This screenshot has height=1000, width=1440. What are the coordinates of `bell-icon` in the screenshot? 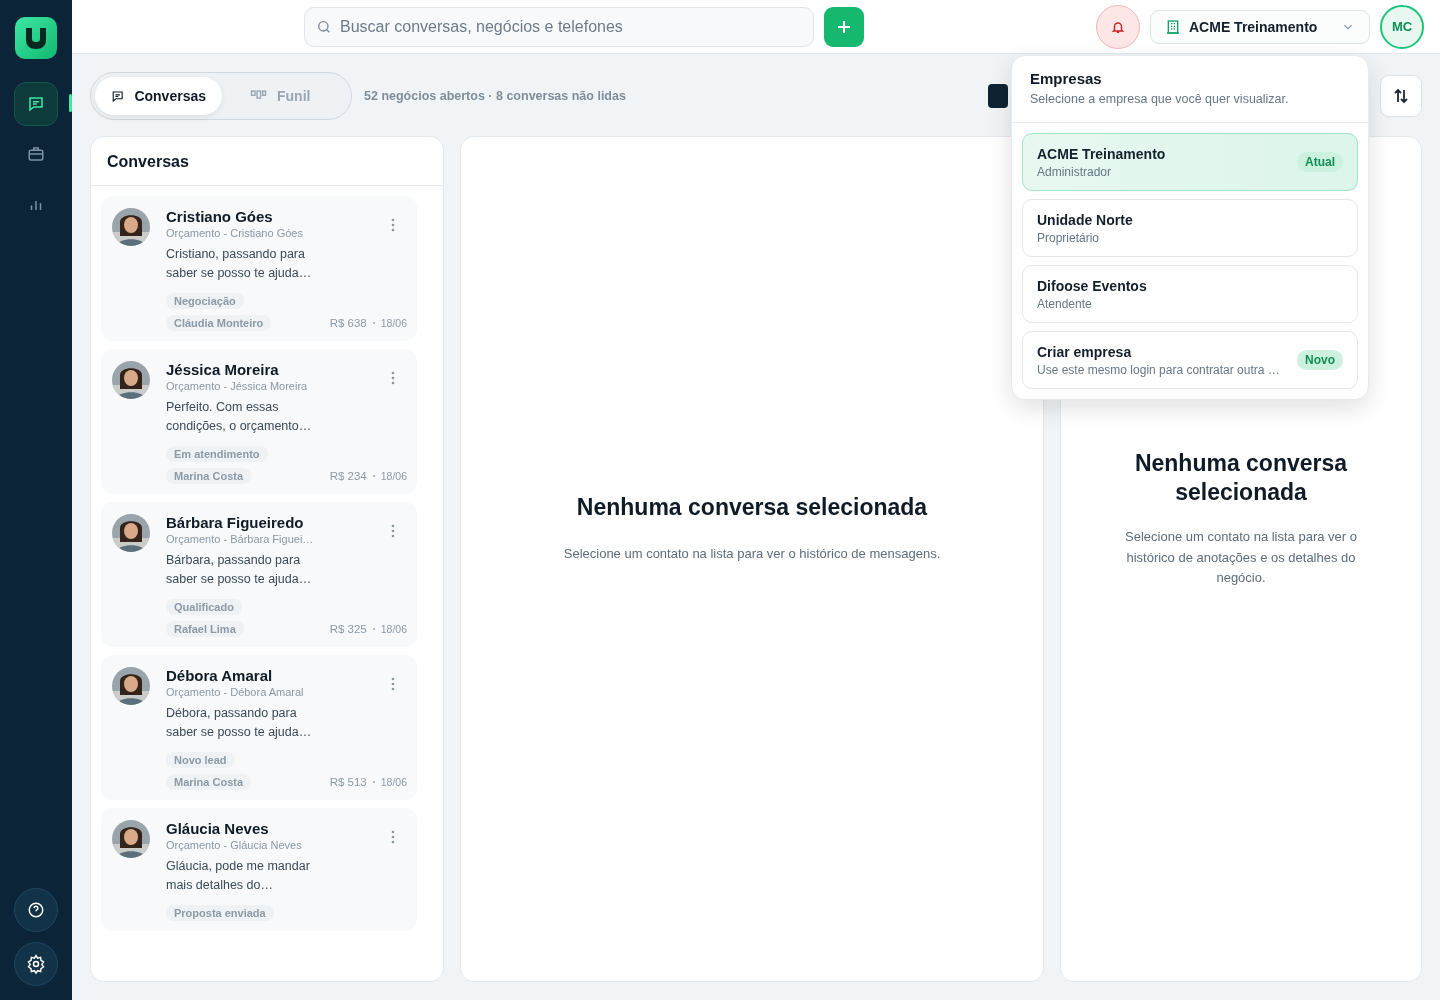 It's located at (1118, 26).